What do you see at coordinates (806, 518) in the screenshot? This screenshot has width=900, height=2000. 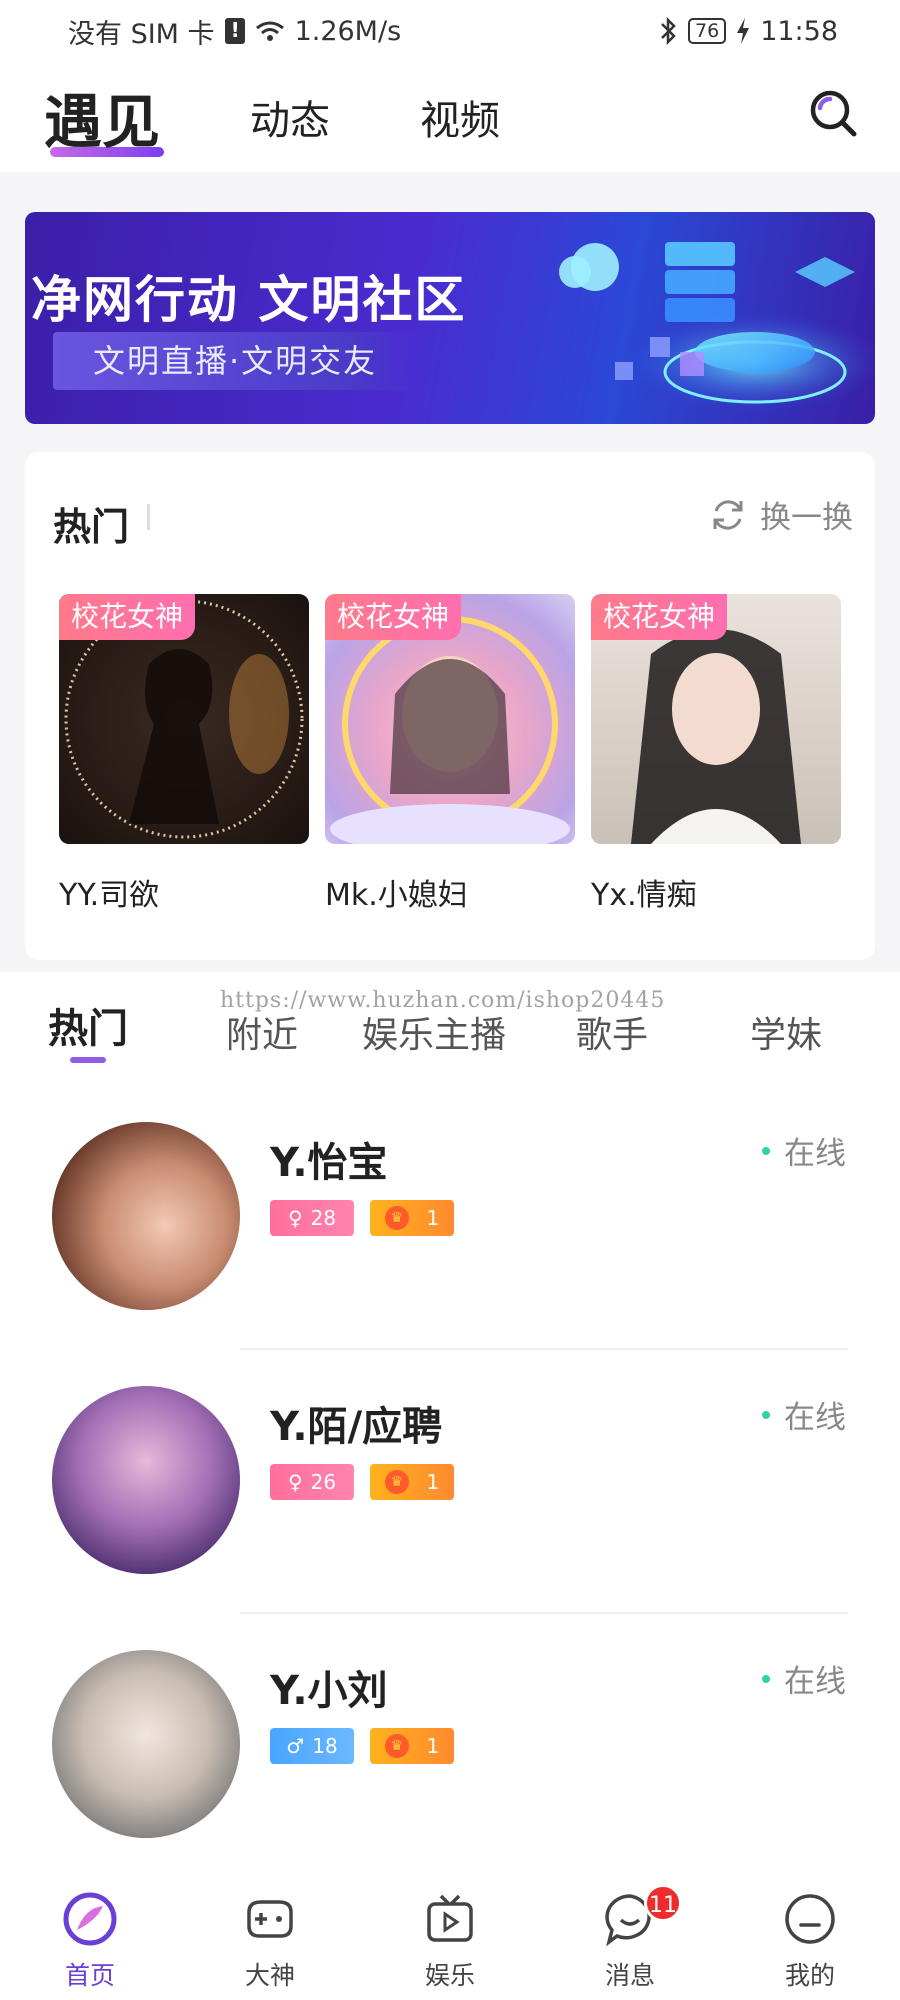 I see `refresh-label: 换一换` at bounding box center [806, 518].